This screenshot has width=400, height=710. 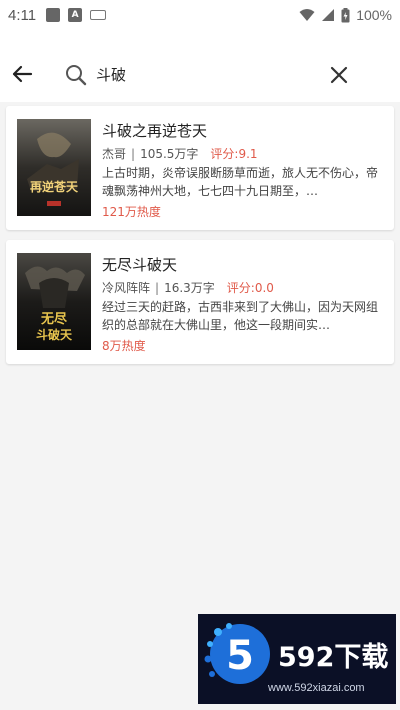 I want to click on book-title: 无尽斗破天, so click(x=140, y=265).